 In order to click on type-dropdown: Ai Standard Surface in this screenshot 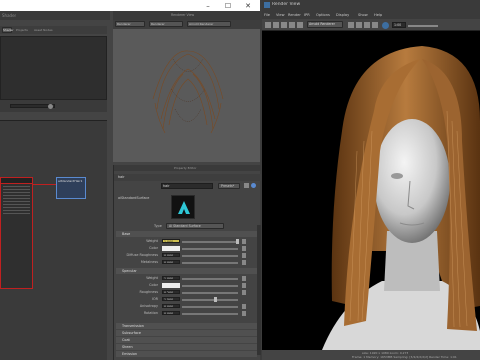, I will do `click(195, 226)`.